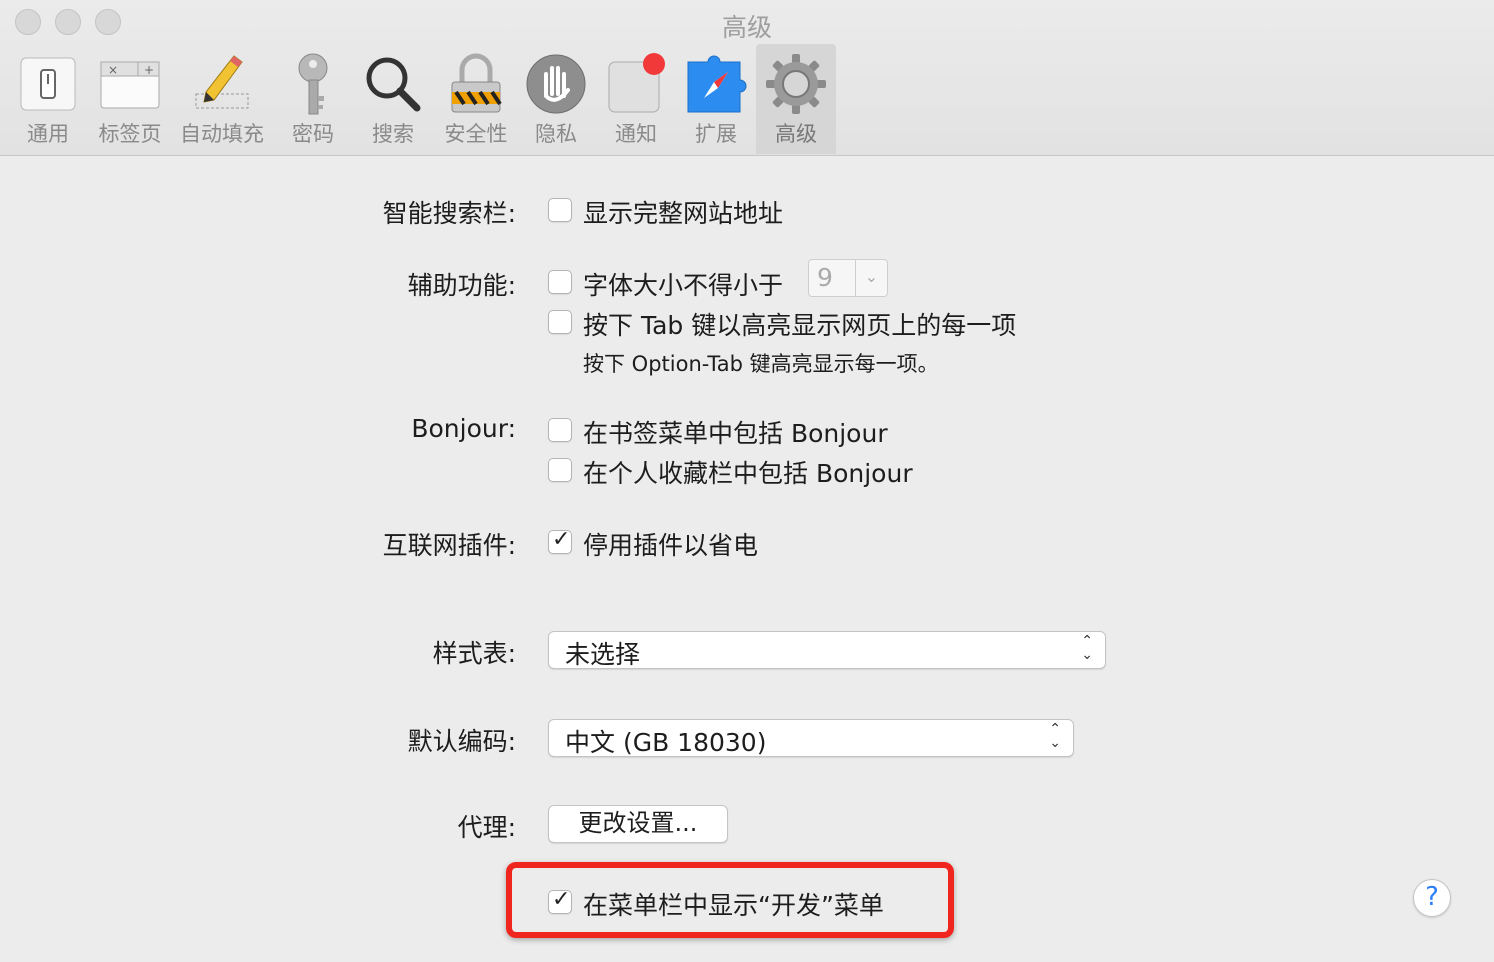 The image size is (1494, 962). I want to click on bonjour-favorites-label: 在个人收藏栏中包括 Bonjour, so click(748, 473).